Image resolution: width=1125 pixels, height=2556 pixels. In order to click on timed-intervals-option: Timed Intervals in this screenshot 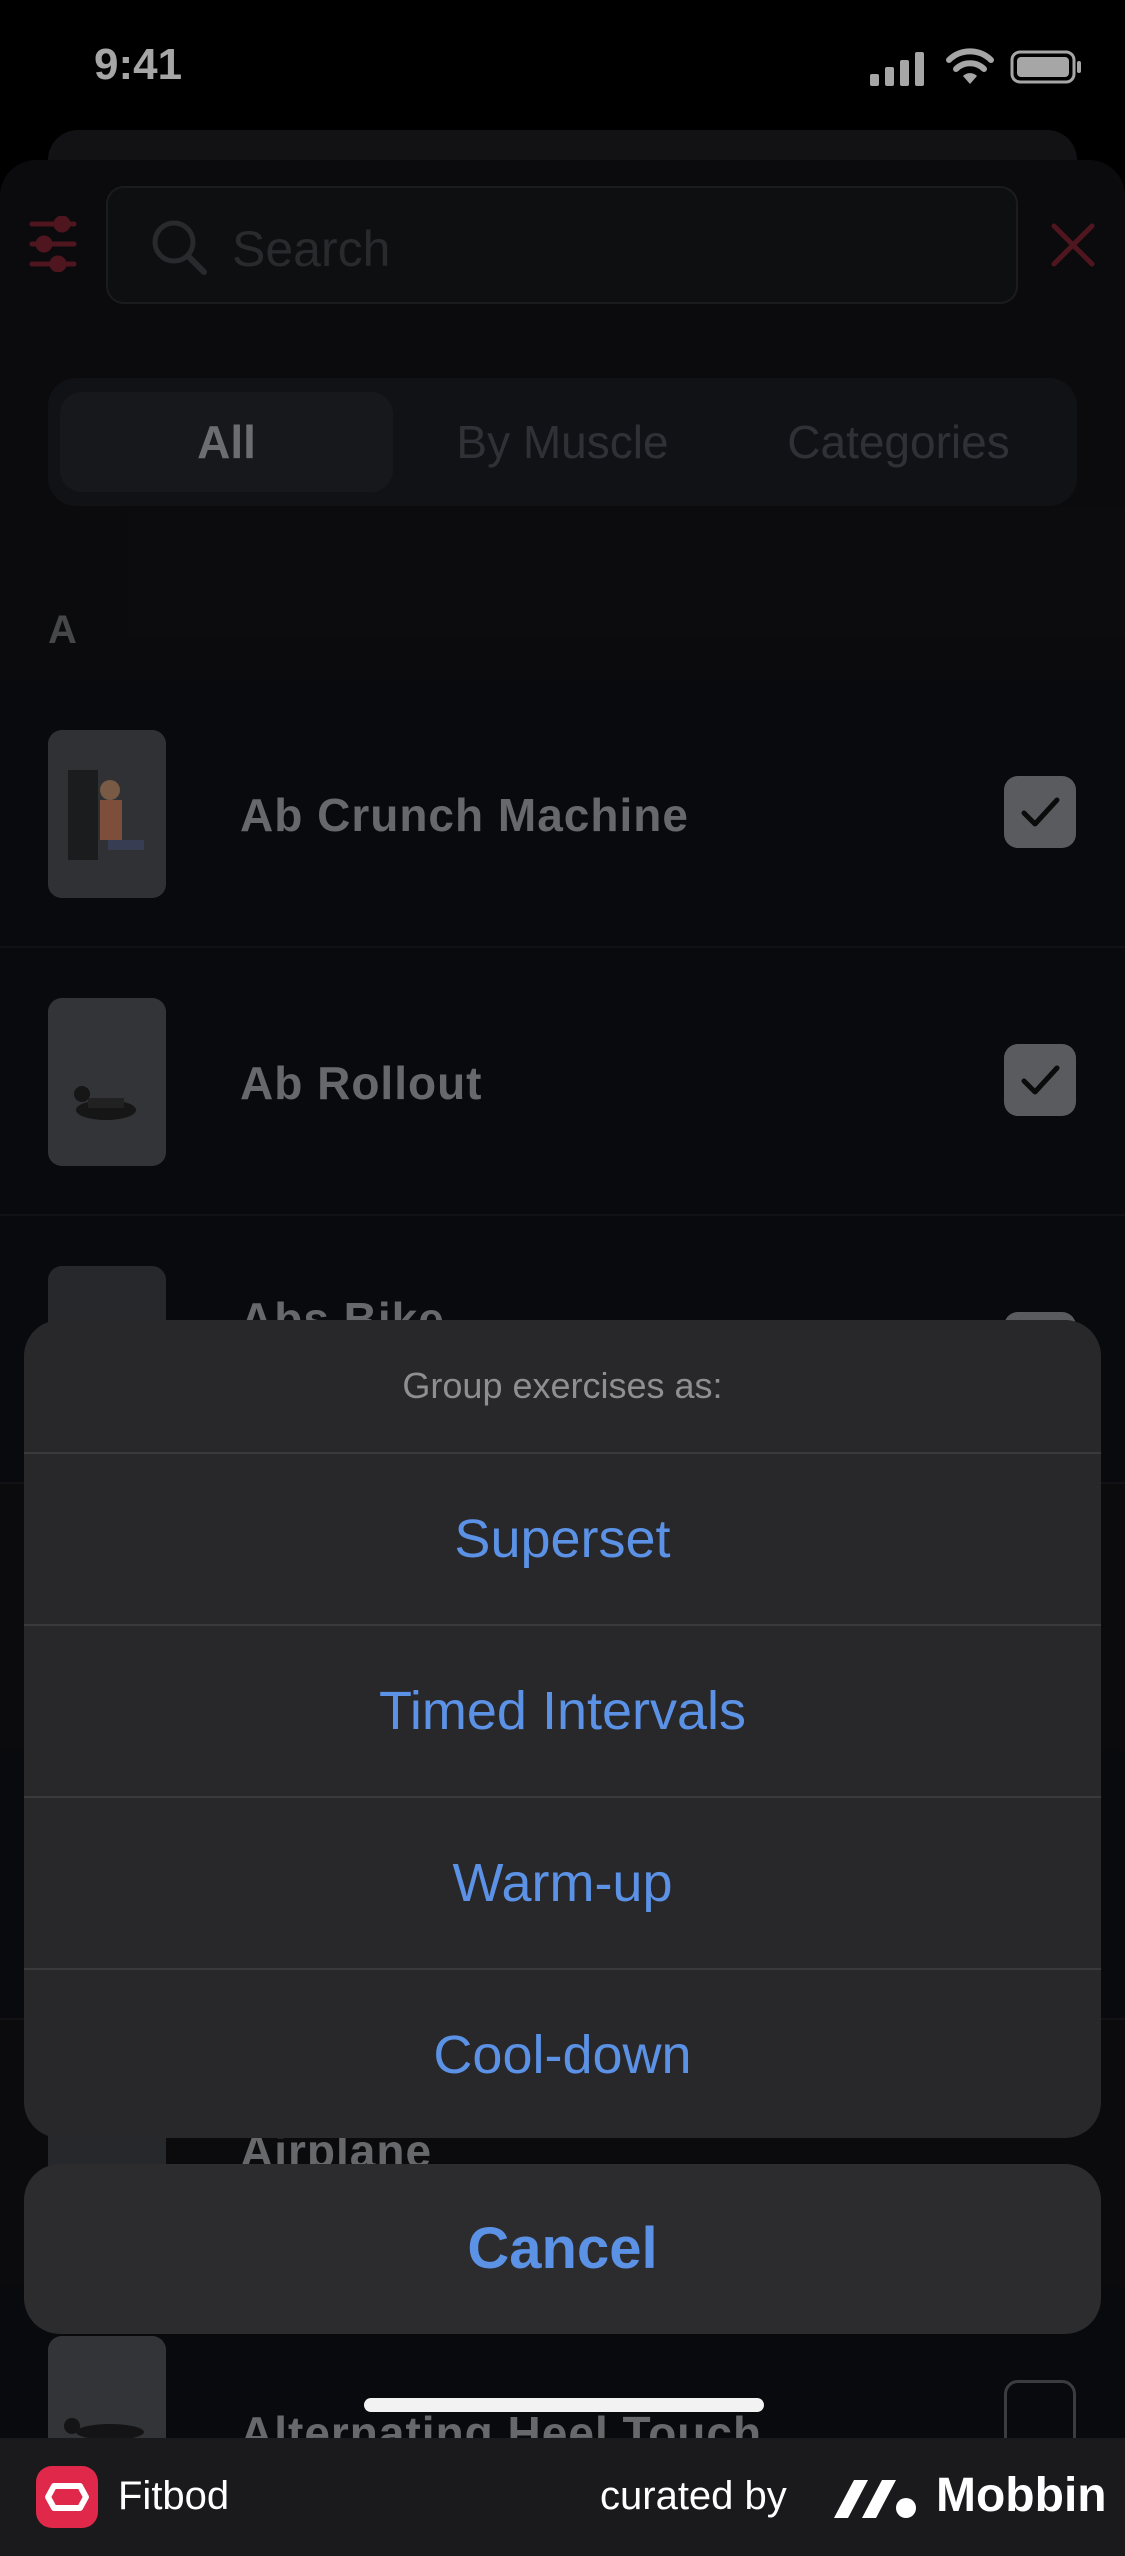, I will do `click(562, 1712)`.